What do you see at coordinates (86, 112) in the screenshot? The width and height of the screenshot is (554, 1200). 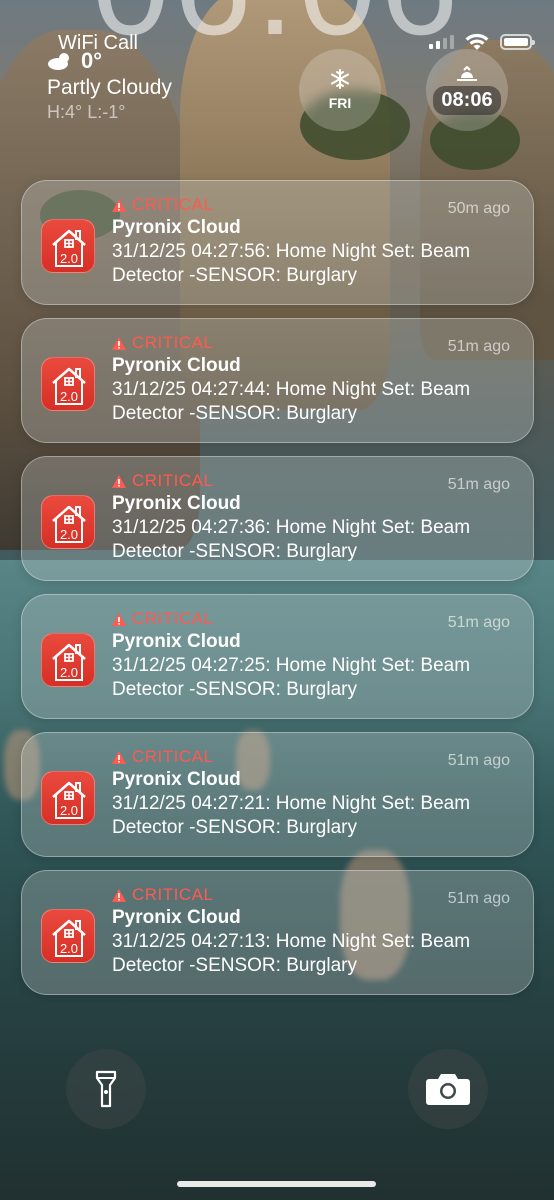 I see `weather-high-low: H:4° L:-1°` at bounding box center [86, 112].